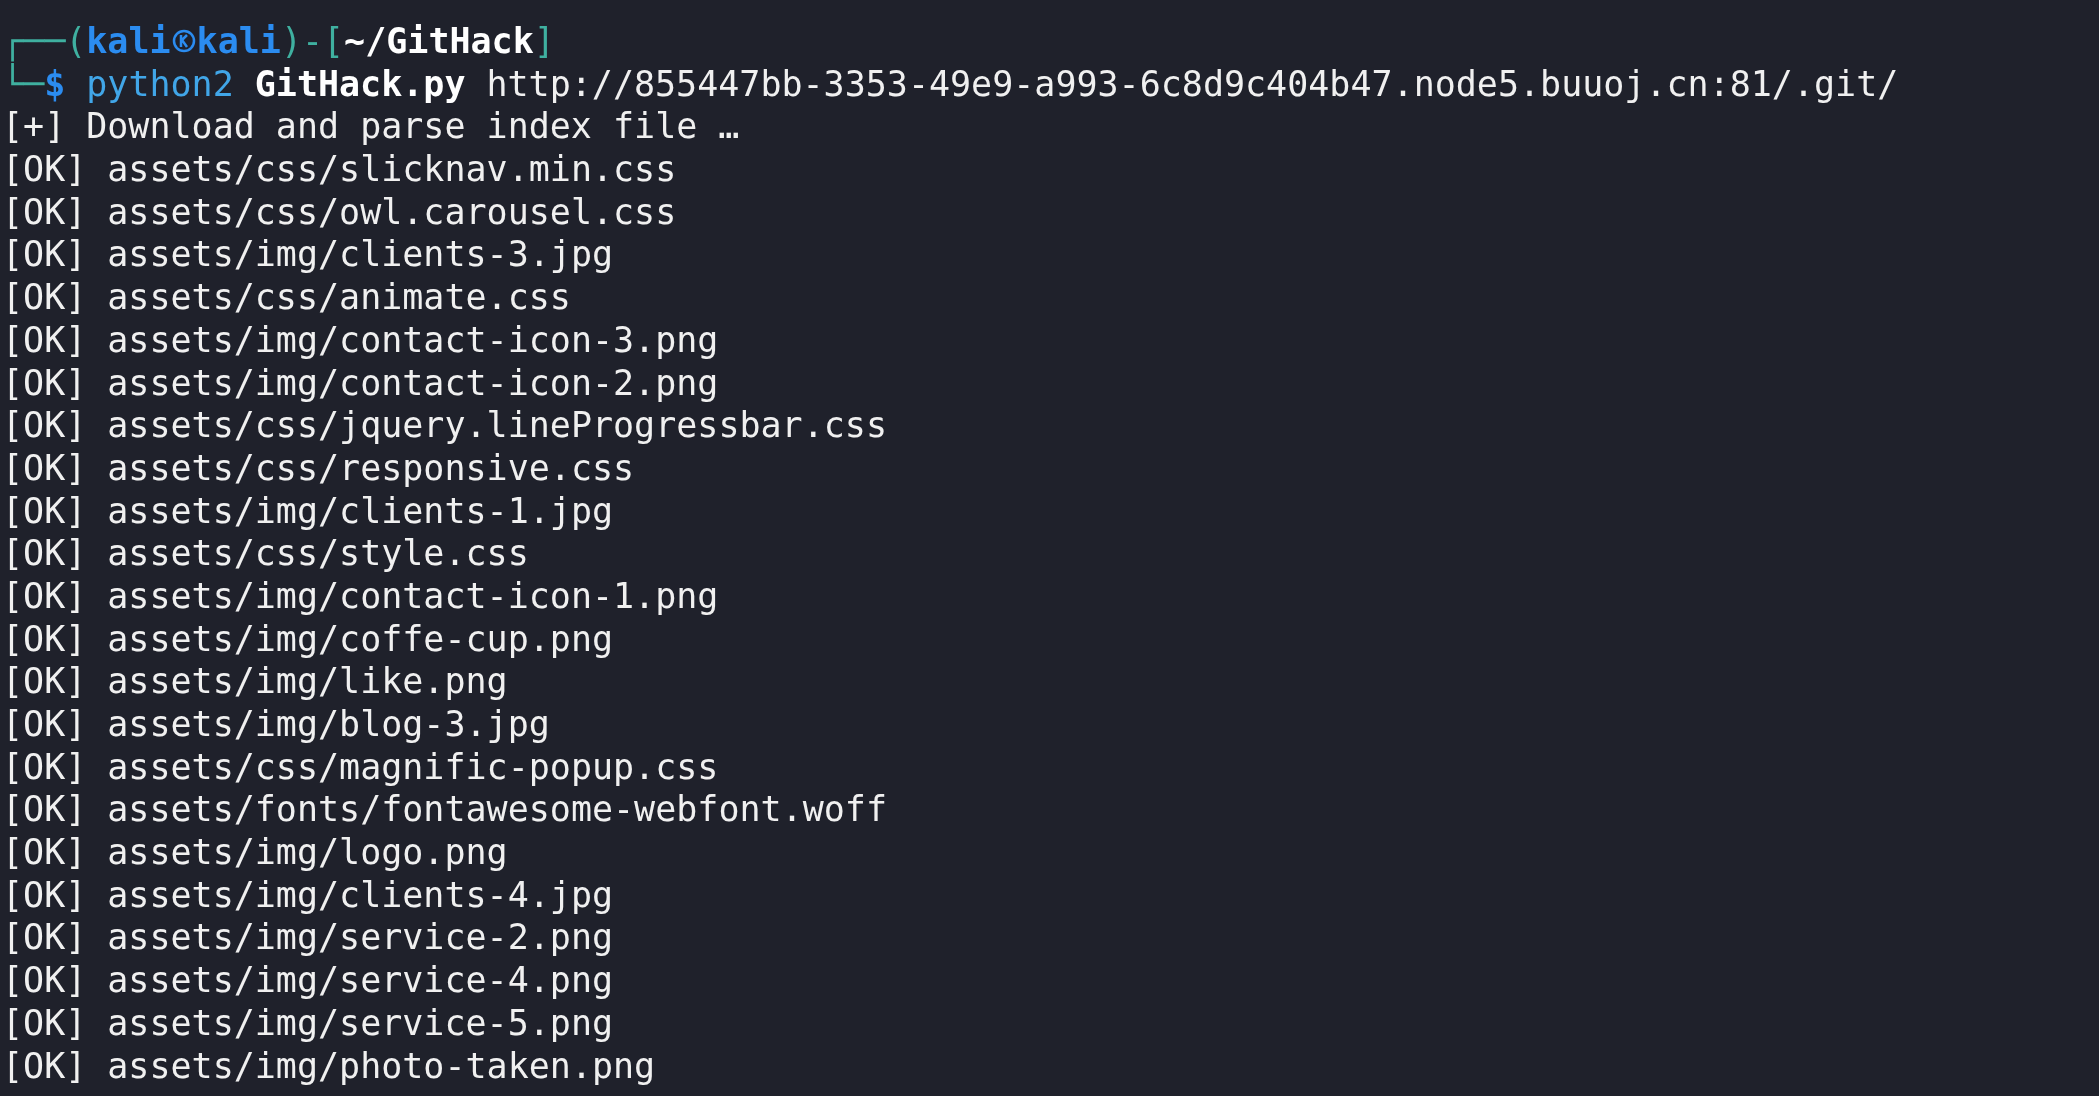 The height and width of the screenshot is (1096, 2099). What do you see at coordinates (160, 84) in the screenshot?
I see `command-program: python2` at bounding box center [160, 84].